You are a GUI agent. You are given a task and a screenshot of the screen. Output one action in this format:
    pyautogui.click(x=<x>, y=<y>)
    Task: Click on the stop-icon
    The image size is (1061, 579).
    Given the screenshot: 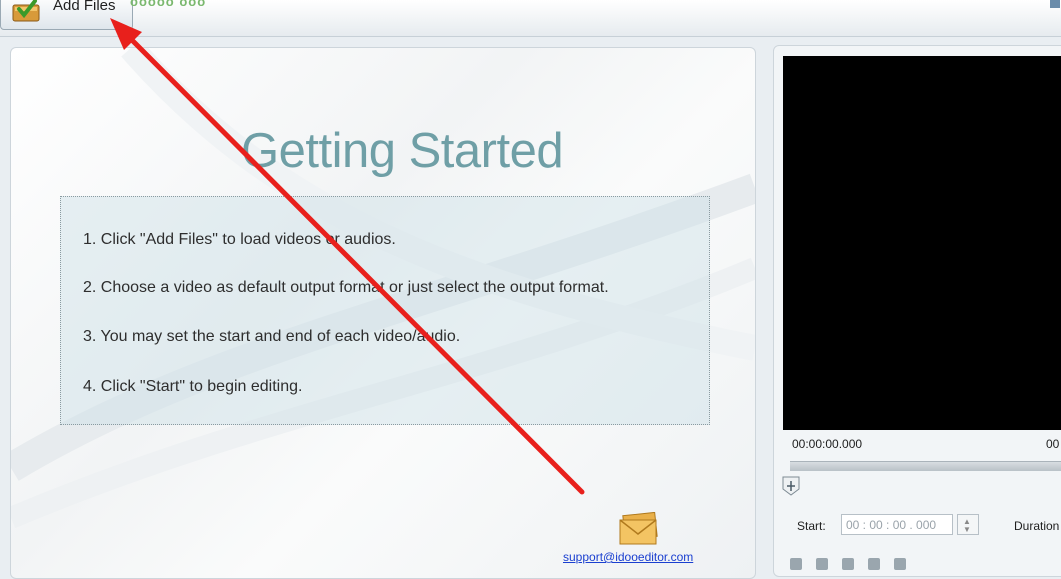 What is the action you would take?
    pyautogui.click(x=822, y=564)
    